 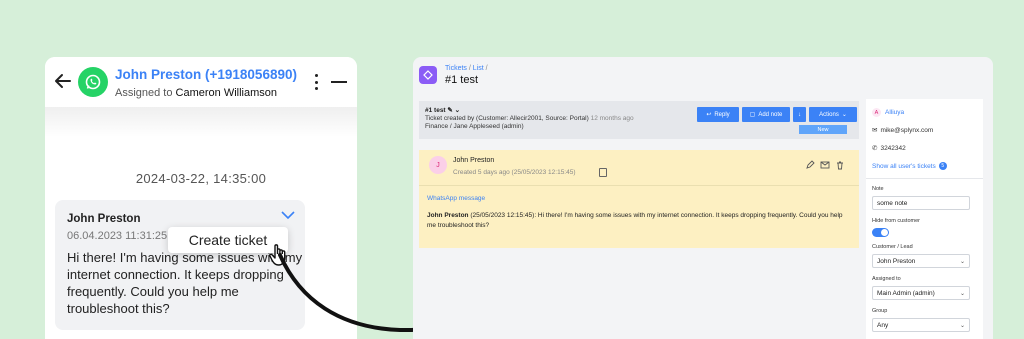 What do you see at coordinates (907, 130) in the screenshot?
I see `email-value: mike@splynx.com` at bounding box center [907, 130].